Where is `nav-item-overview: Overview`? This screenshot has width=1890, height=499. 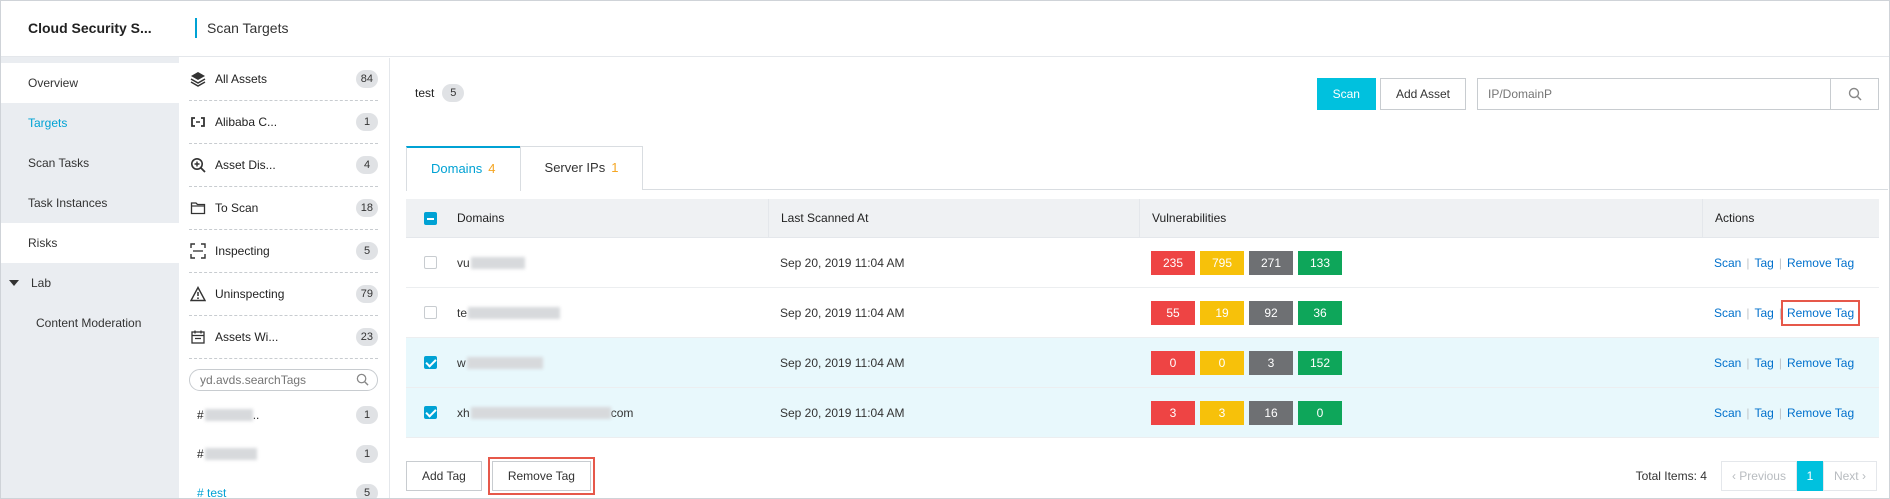 nav-item-overview: Overview is located at coordinates (90, 83).